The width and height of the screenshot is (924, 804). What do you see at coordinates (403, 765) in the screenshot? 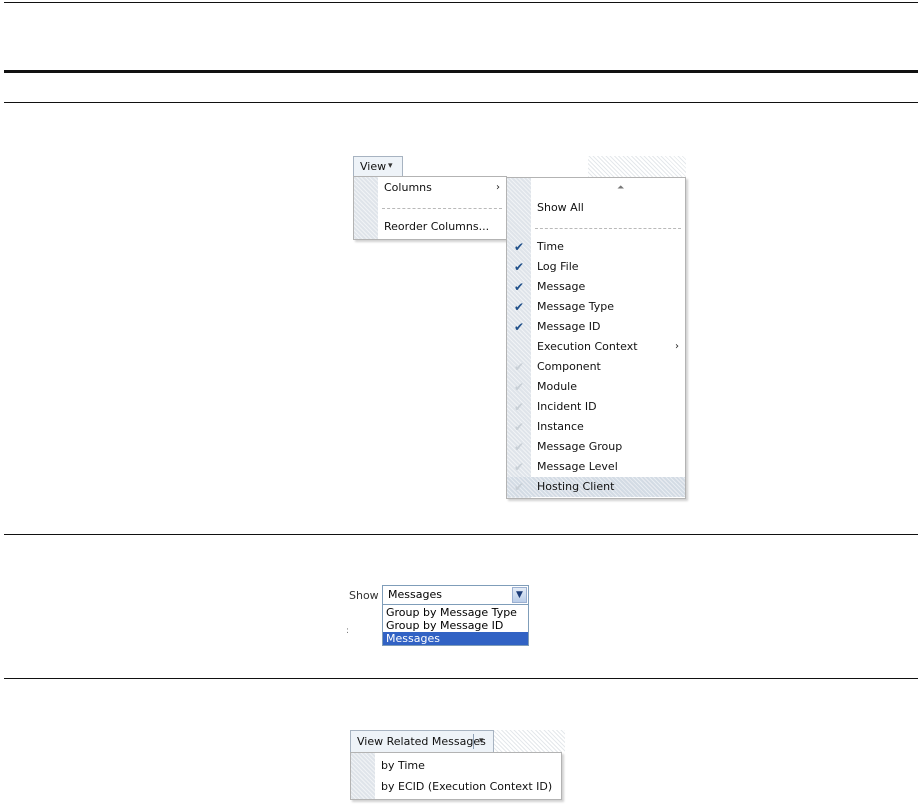
I see `menu-item-label: by Time` at bounding box center [403, 765].